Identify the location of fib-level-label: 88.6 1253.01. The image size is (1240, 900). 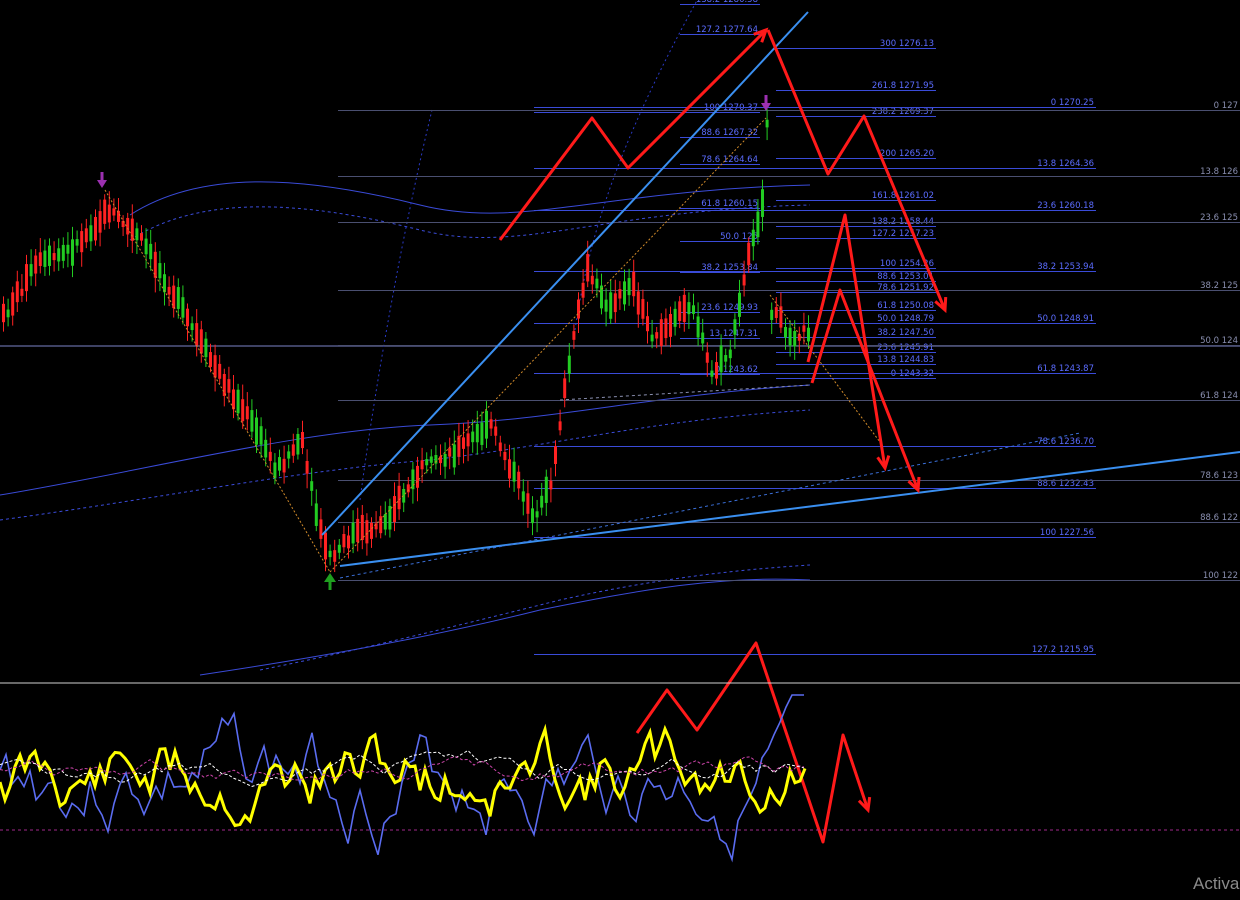
(905, 277).